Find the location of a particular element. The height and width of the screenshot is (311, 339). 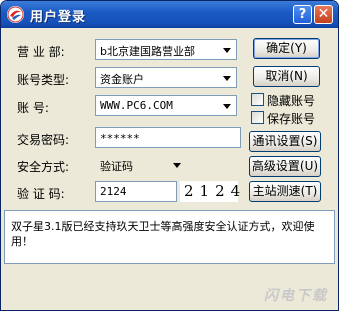

speed-test-label: 主站测速(T) is located at coordinates (285, 191).